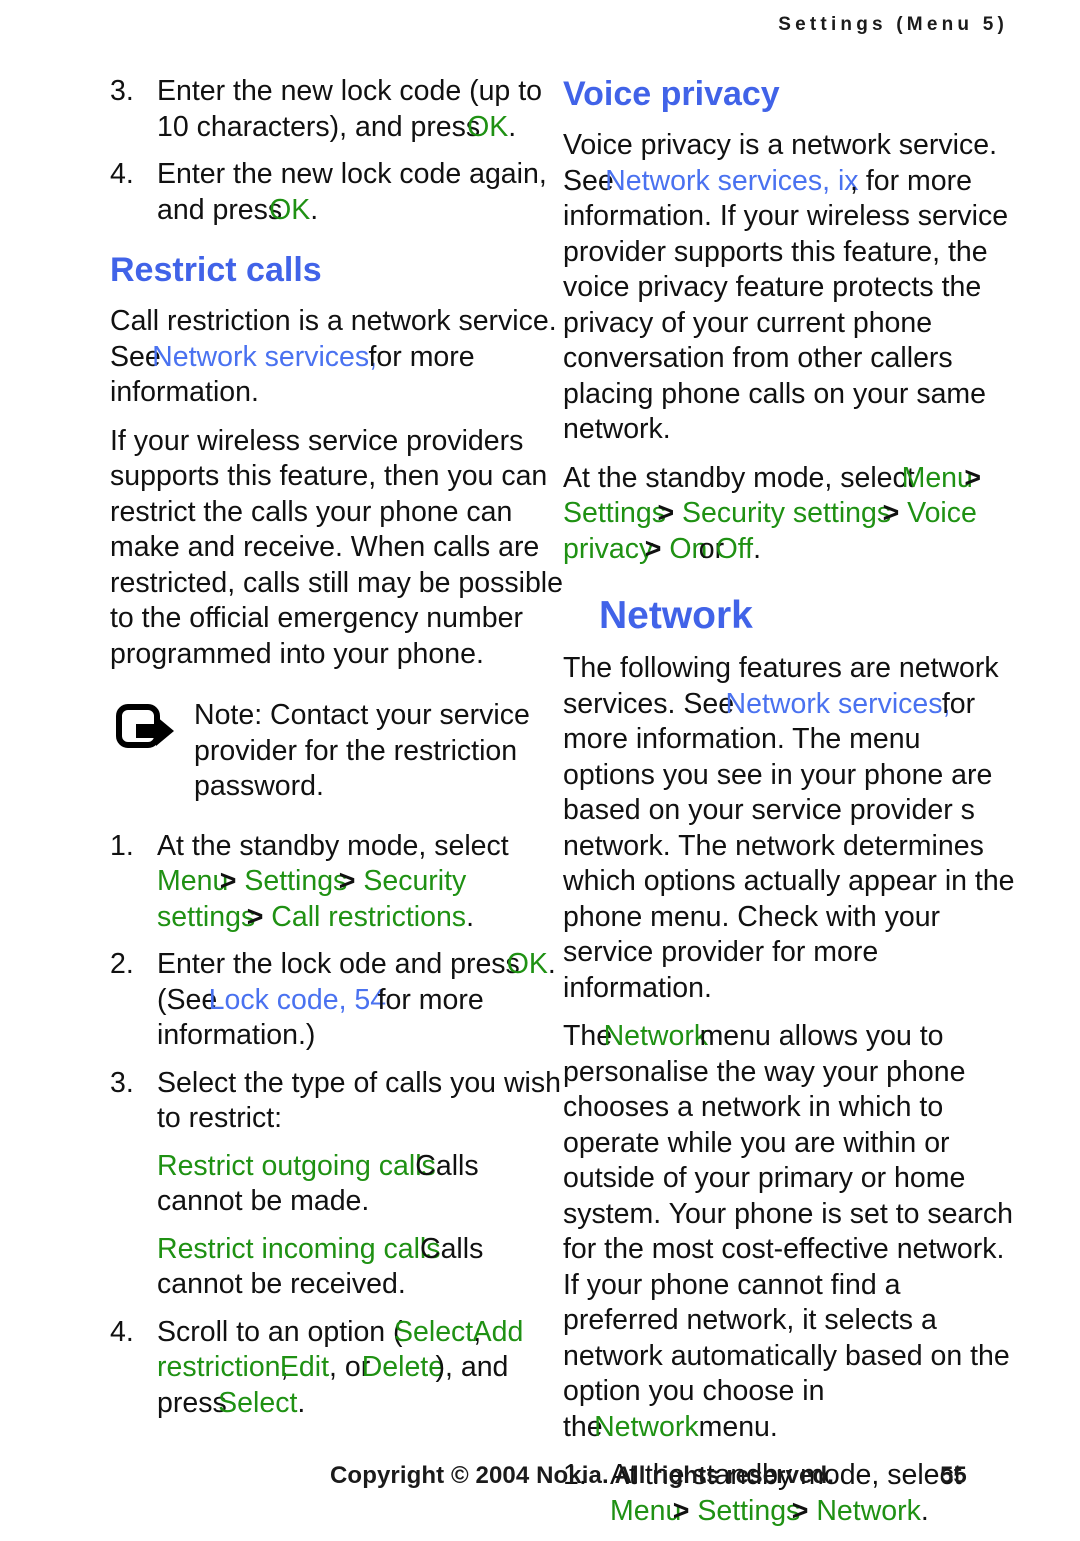 This screenshot has width=1080, height=1541. I want to click on definition-term: Restrict incoming calls, so click(299, 1248).